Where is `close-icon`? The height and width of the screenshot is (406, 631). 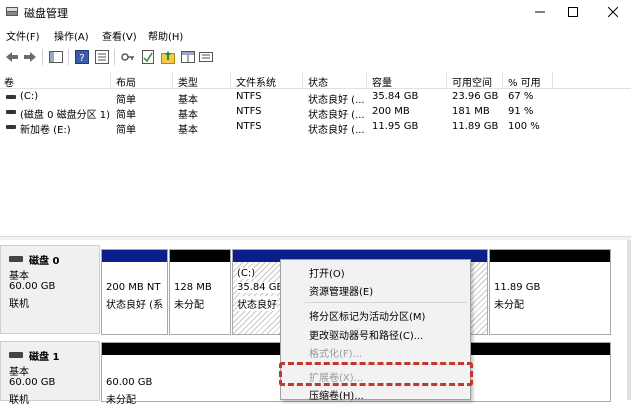 close-icon is located at coordinates (613, 12).